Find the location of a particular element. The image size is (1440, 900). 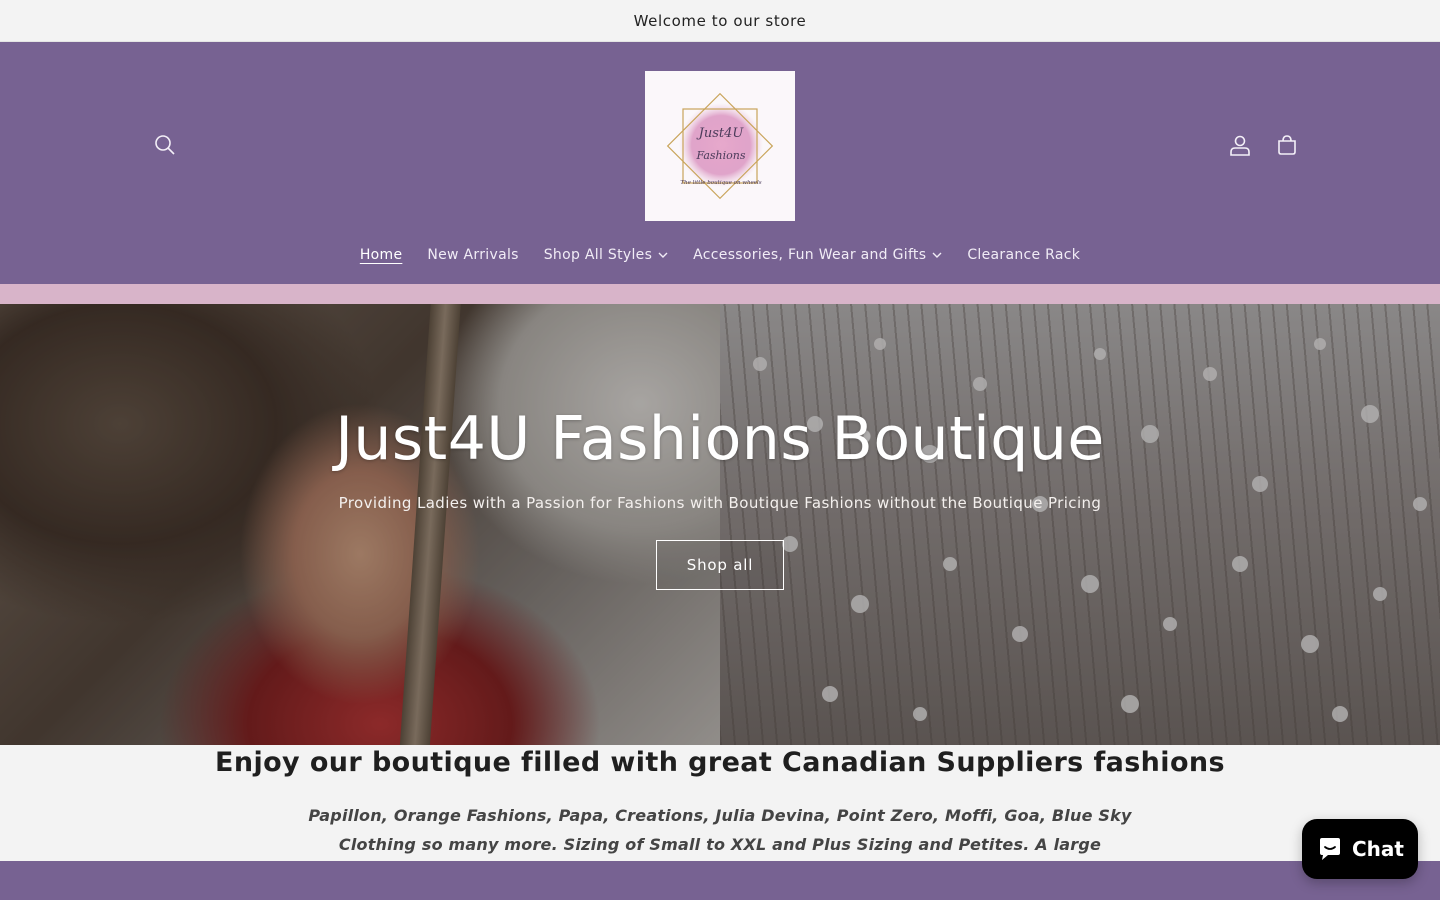

chat-button: Chat is located at coordinates (1360, 849).